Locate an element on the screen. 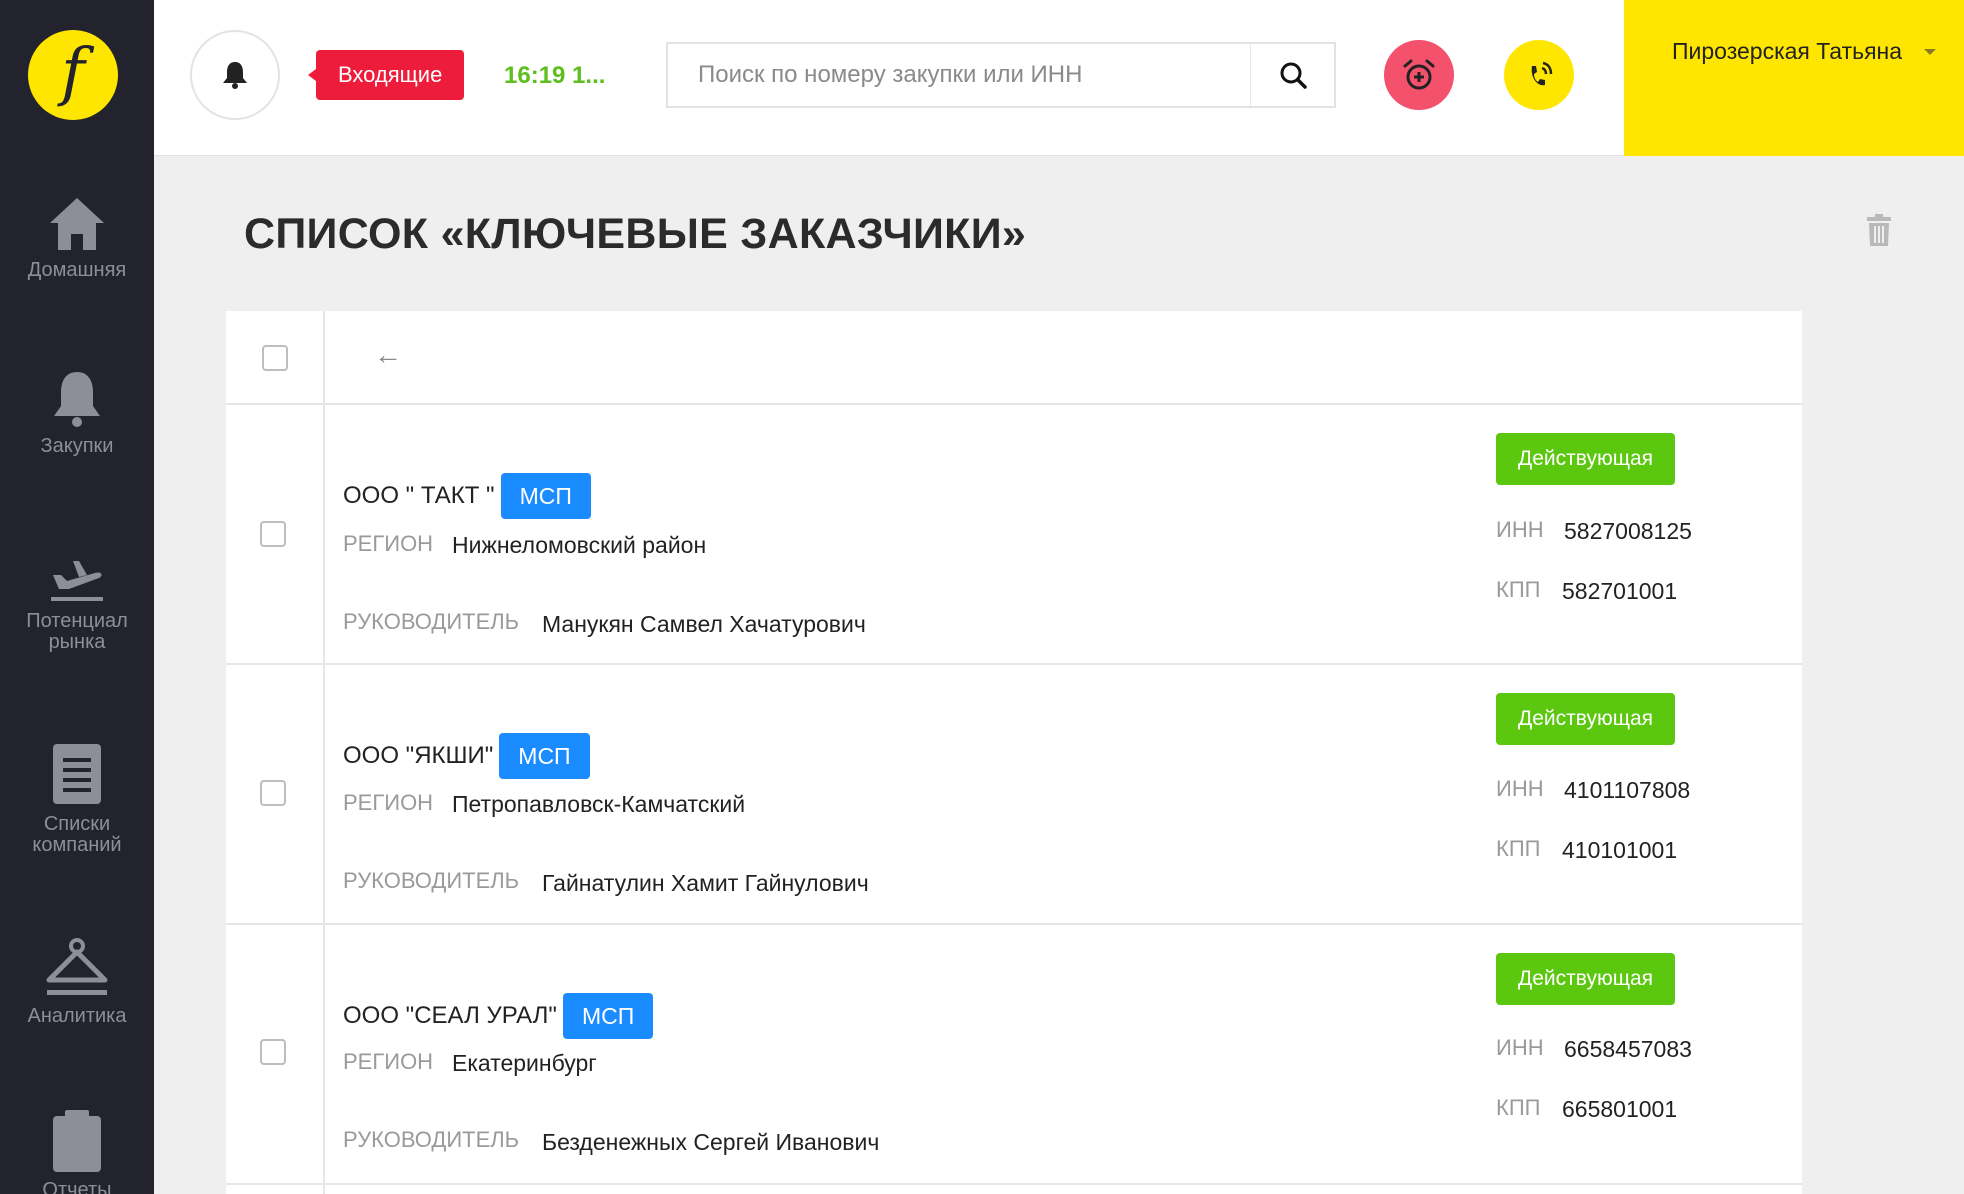 Image resolution: width=1964 pixels, height=1194 pixels. region-value: Екатеринбург is located at coordinates (524, 1063).